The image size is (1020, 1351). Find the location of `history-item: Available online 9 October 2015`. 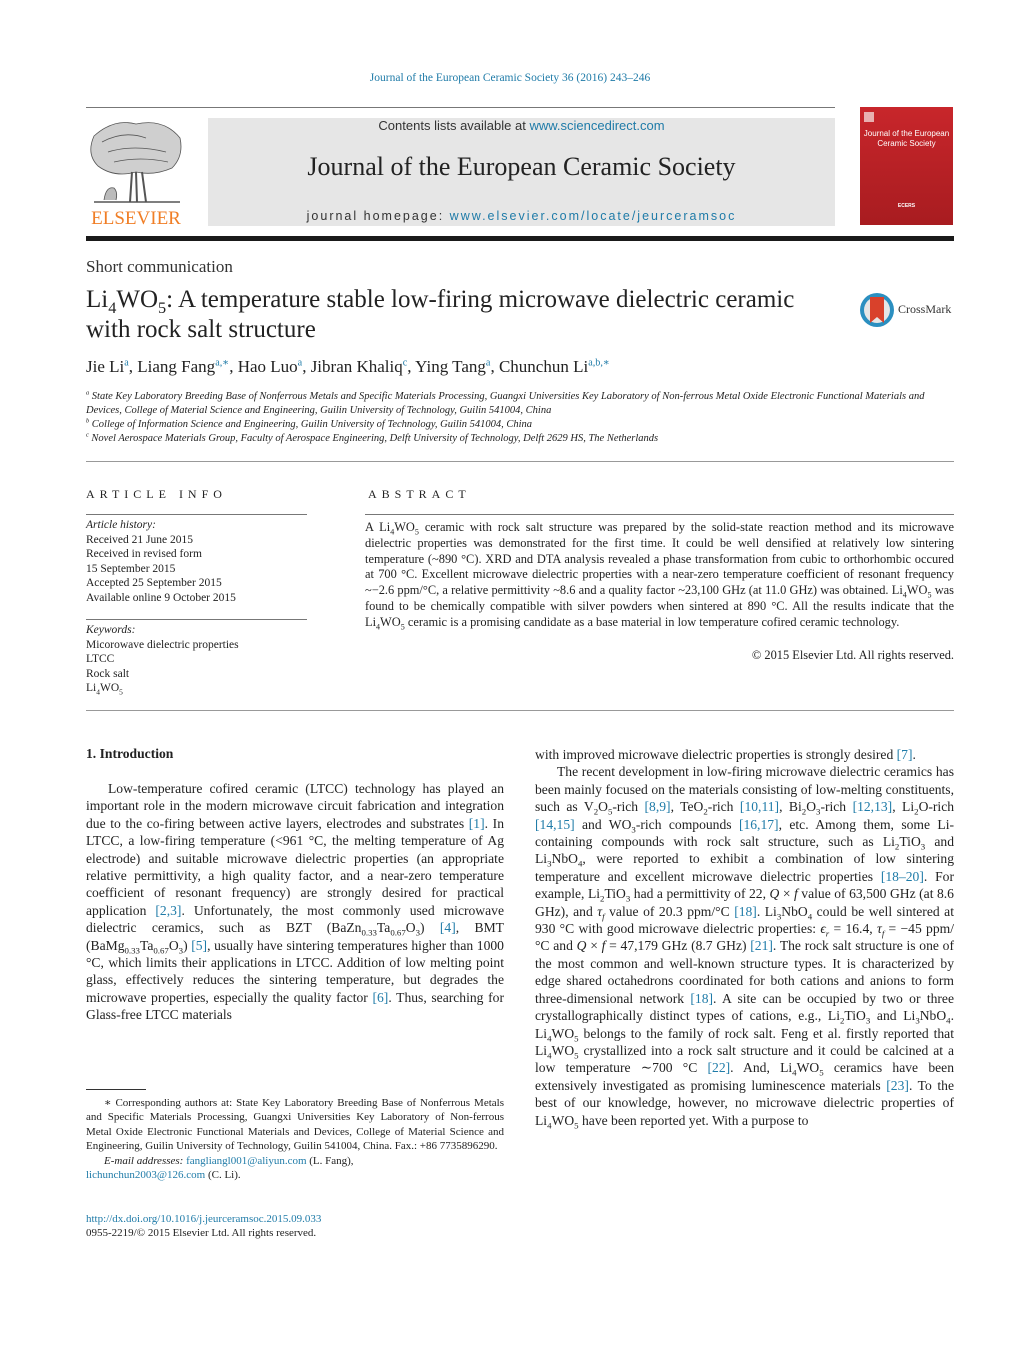

history-item: Available online 9 October 2015 is located at coordinates (161, 597).